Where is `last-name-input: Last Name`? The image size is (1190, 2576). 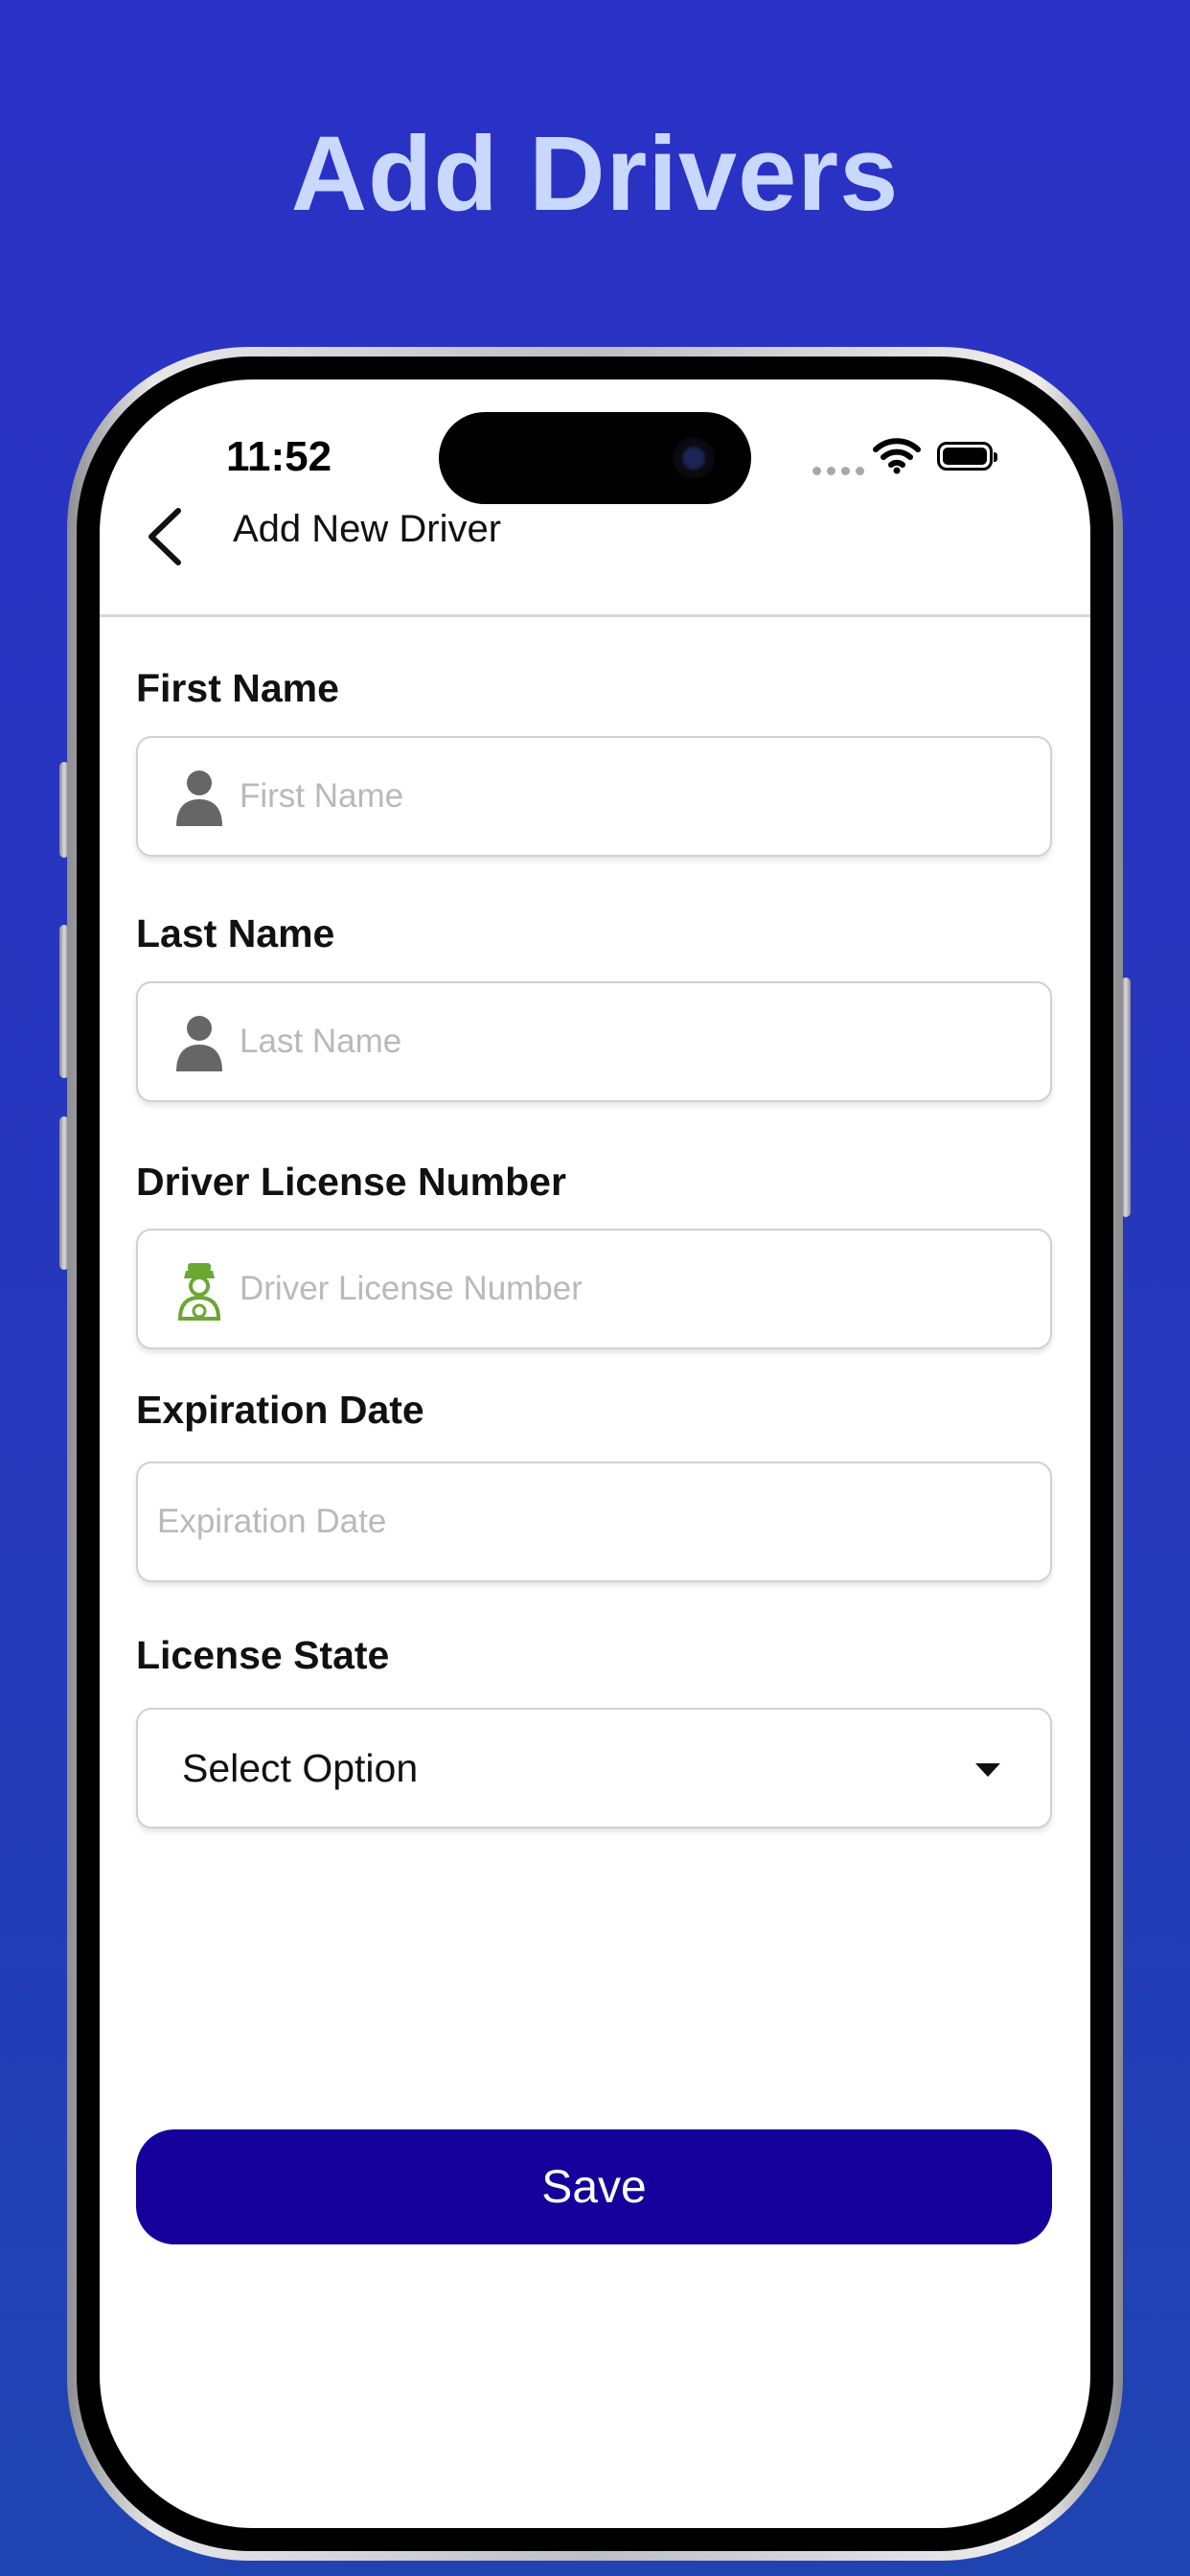 last-name-input: Last Name is located at coordinates (594, 1041).